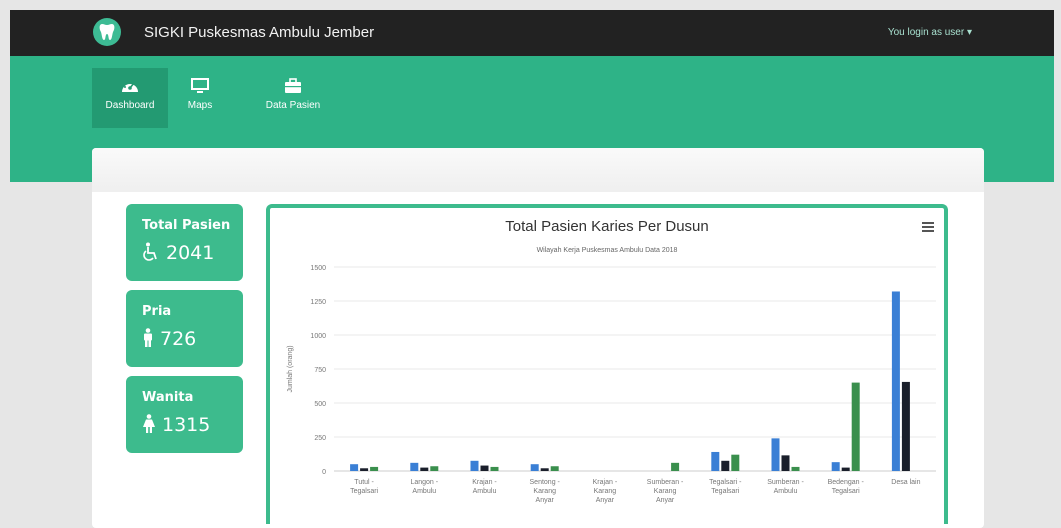 The image size is (1061, 528). I want to click on stat-value: 1315, so click(186, 425).